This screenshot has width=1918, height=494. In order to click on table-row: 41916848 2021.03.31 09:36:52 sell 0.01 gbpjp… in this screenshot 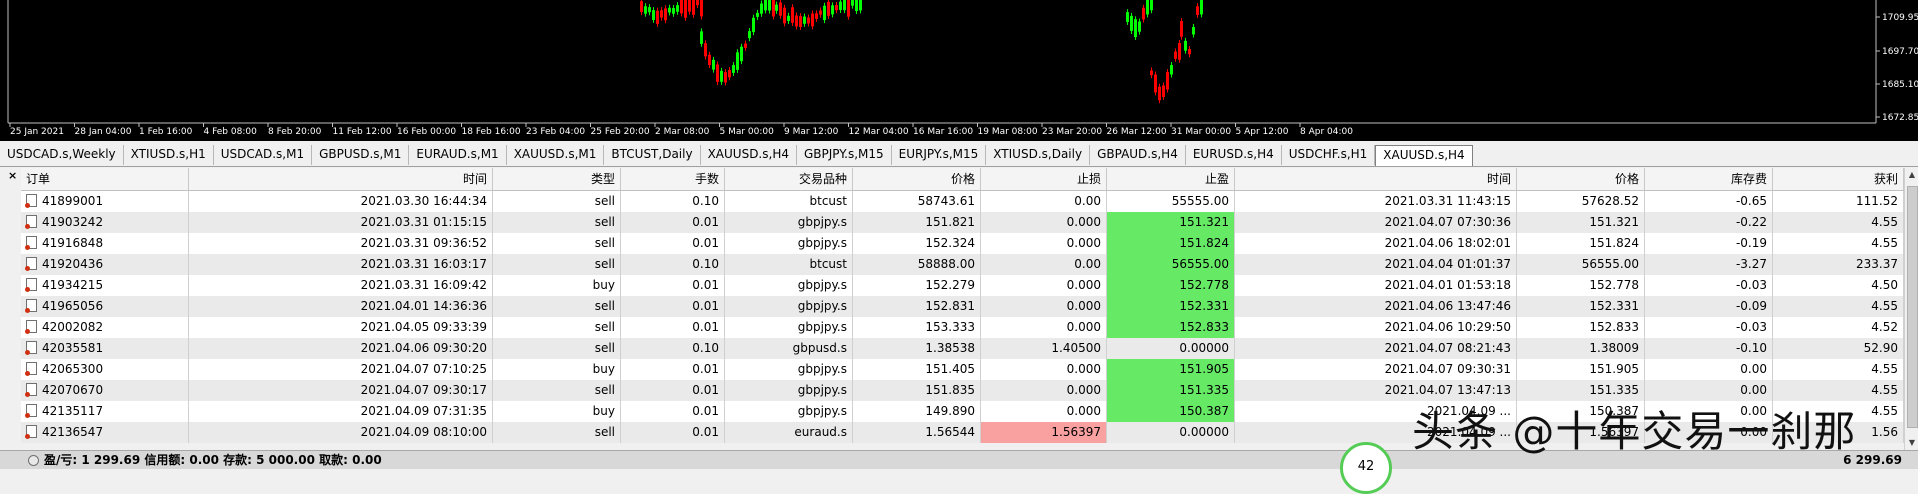, I will do `click(962, 243)`.